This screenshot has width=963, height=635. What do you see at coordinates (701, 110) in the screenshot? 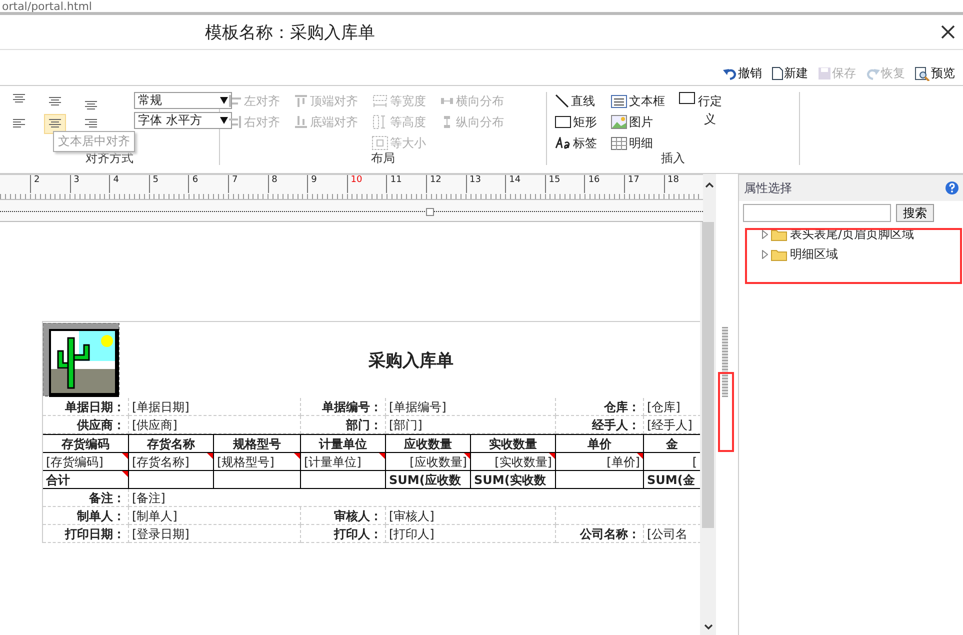
I see `insert-button: 行定义` at bounding box center [701, 110].